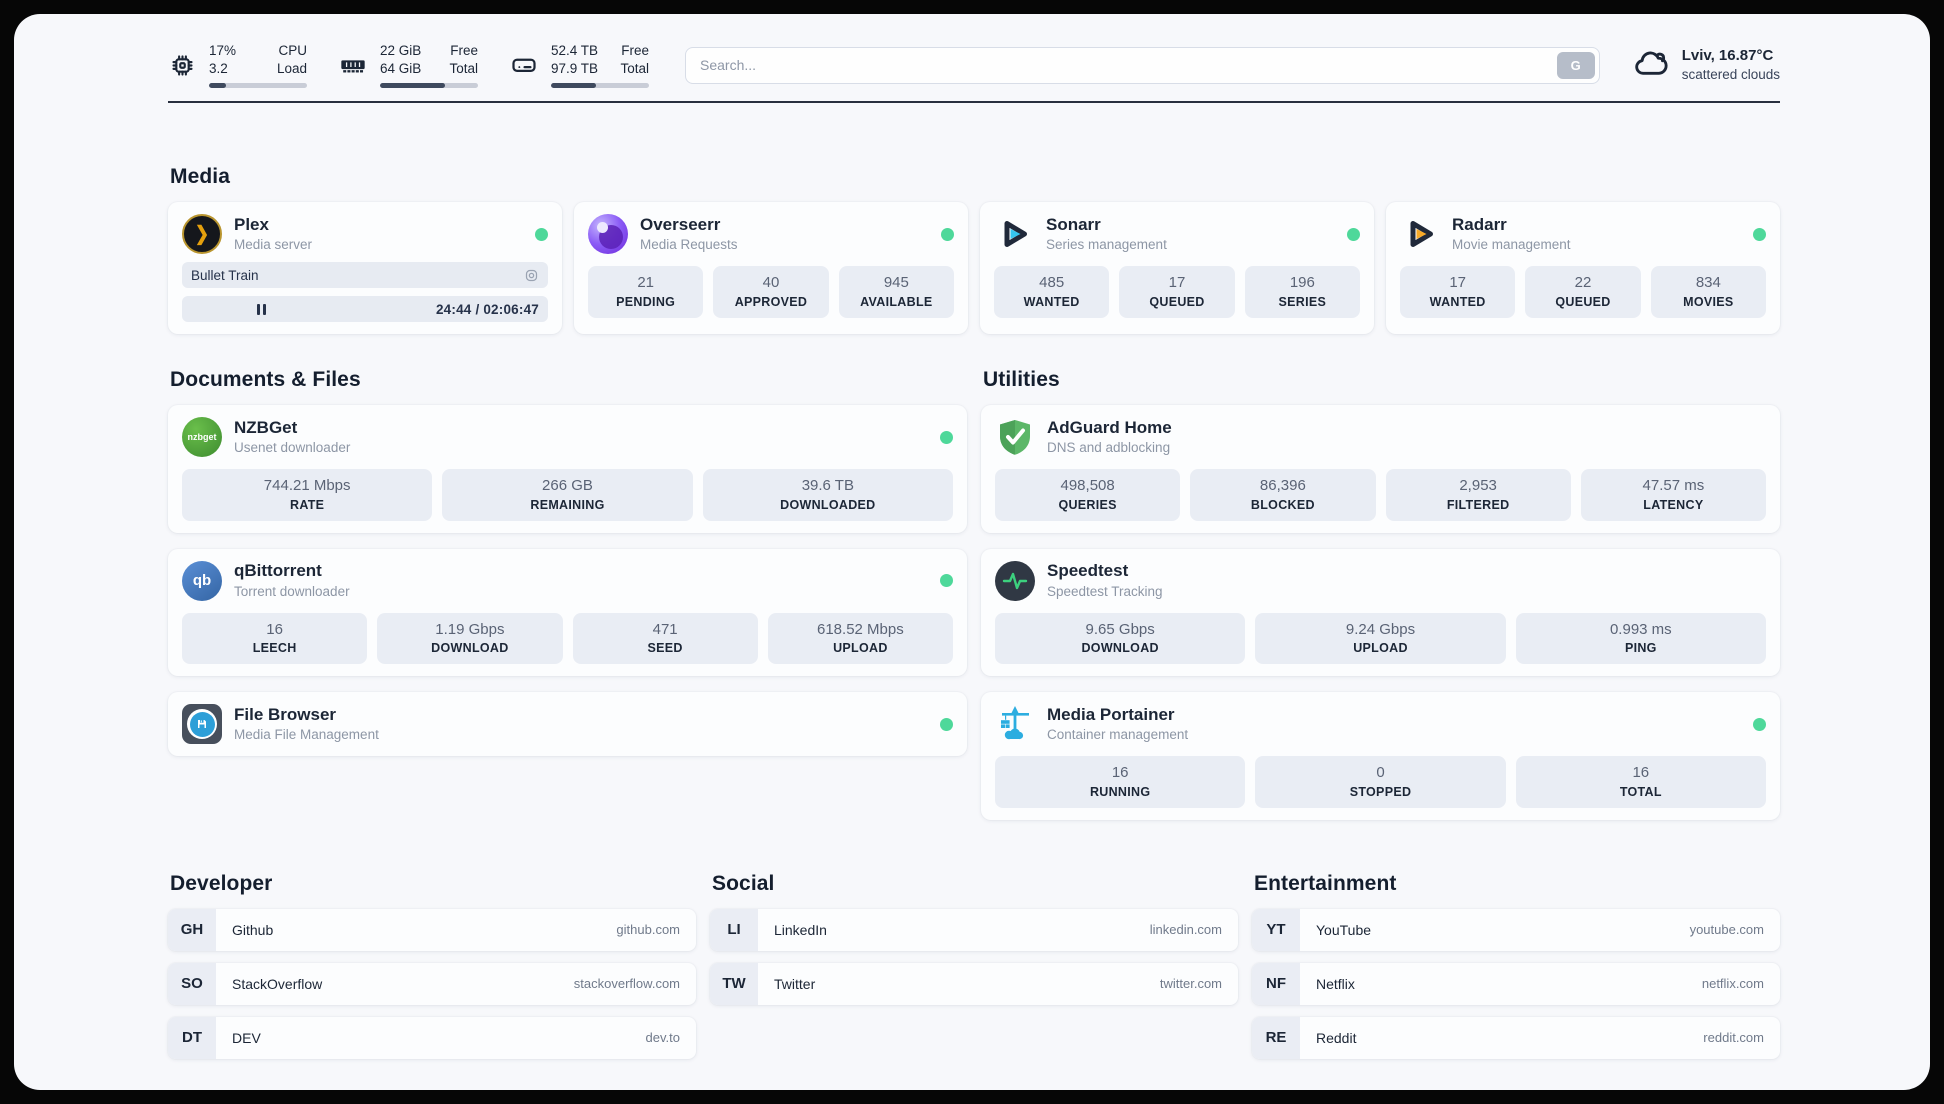 The image size is (1944, 1104). Describe the element at coordinates (1640, 638) in the screenshot. I see `stat-tile: 0.993 ms PING` at that location.